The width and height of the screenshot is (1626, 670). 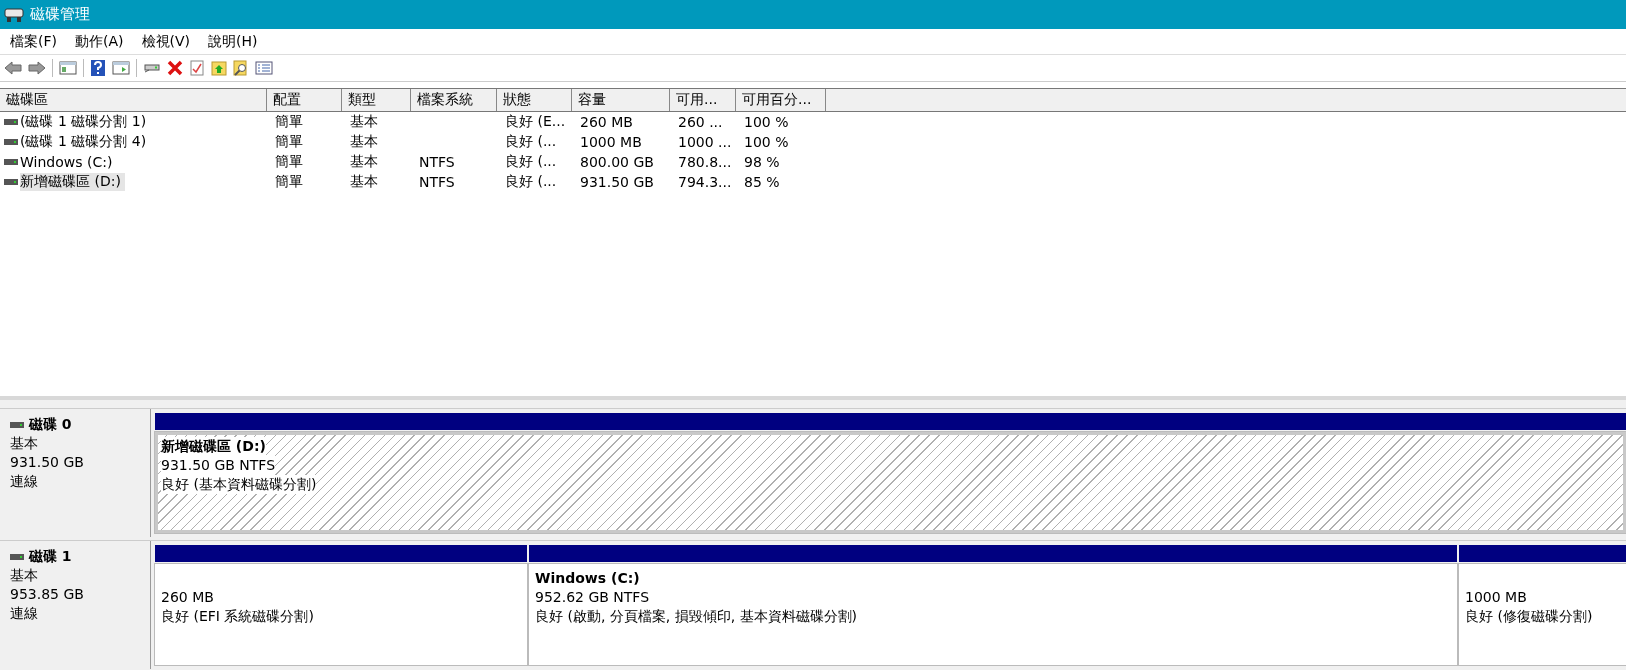 I want to click on table-cell: 931.50 GB, so click(x=617, y=182).